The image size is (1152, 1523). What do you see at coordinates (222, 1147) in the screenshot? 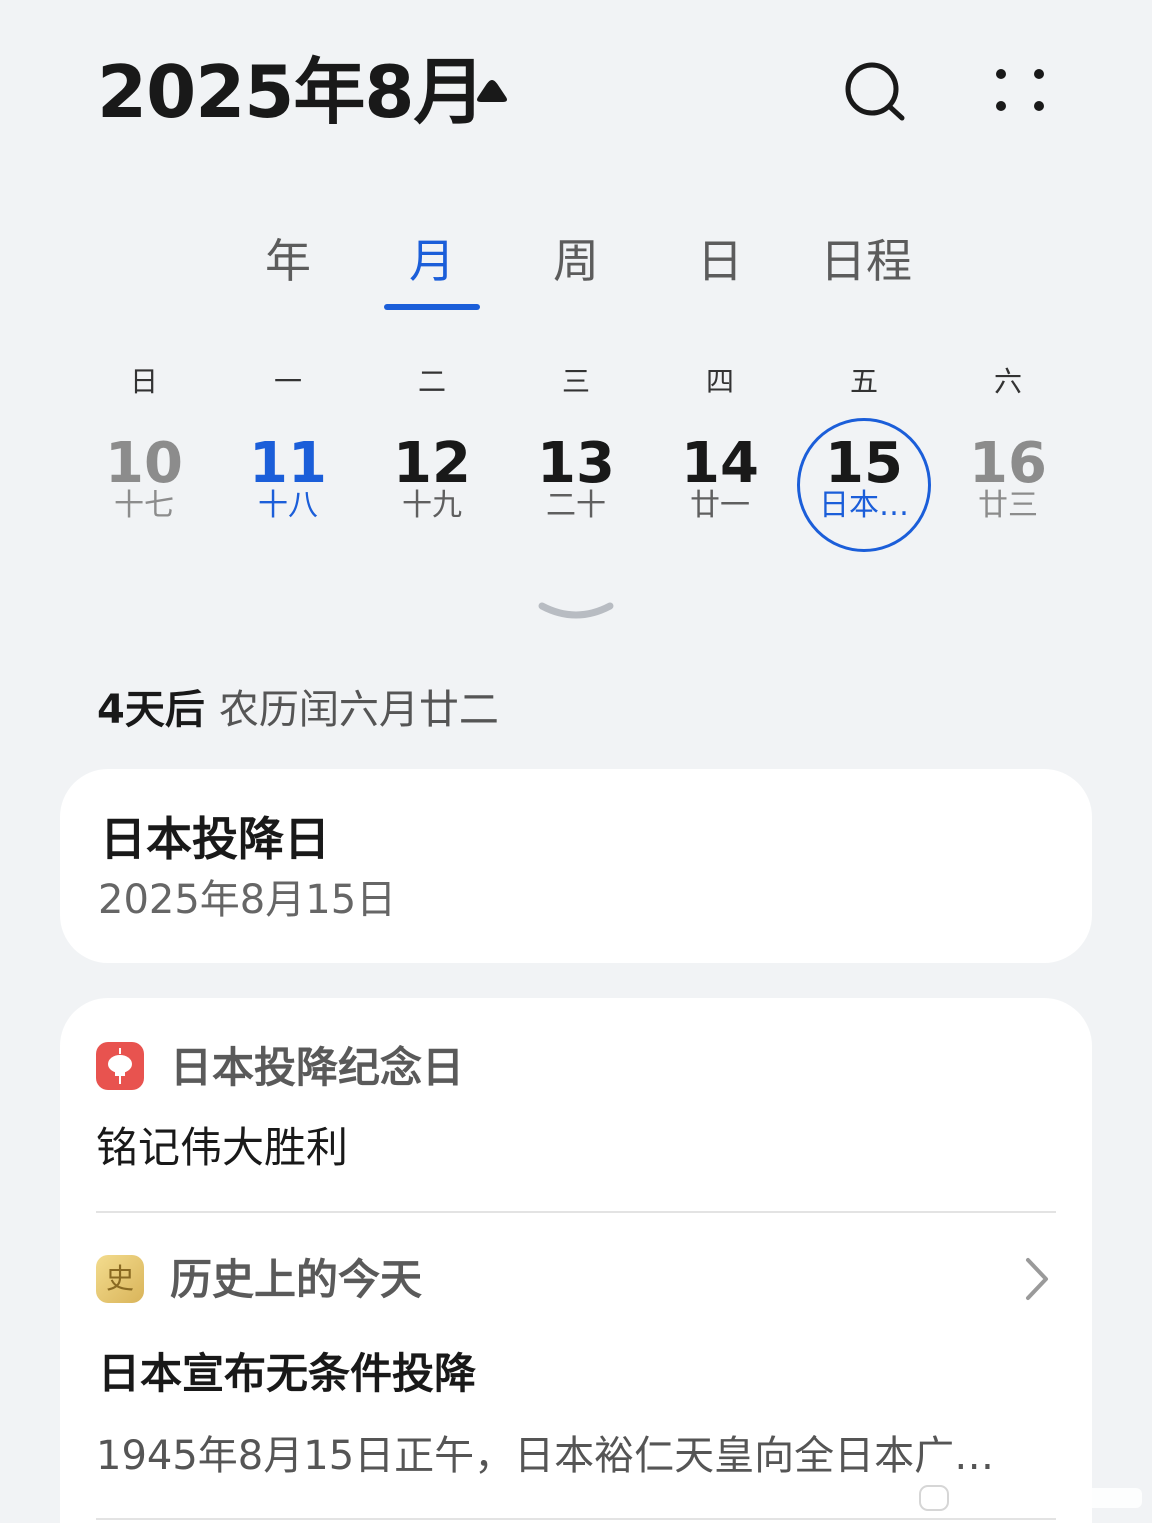
I see `festival-subtitle: 铭记伟大胜利` at bounding box center [222, 1147].